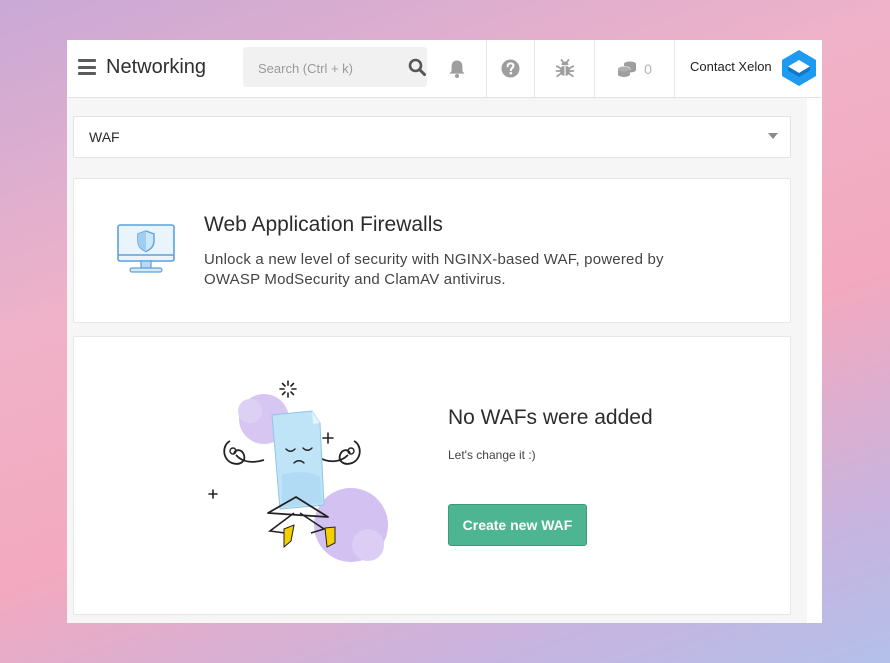 The image size is (890, 663). Describe the element at coordinates (674, 68) in the screenshot. I see `divider` at that location.